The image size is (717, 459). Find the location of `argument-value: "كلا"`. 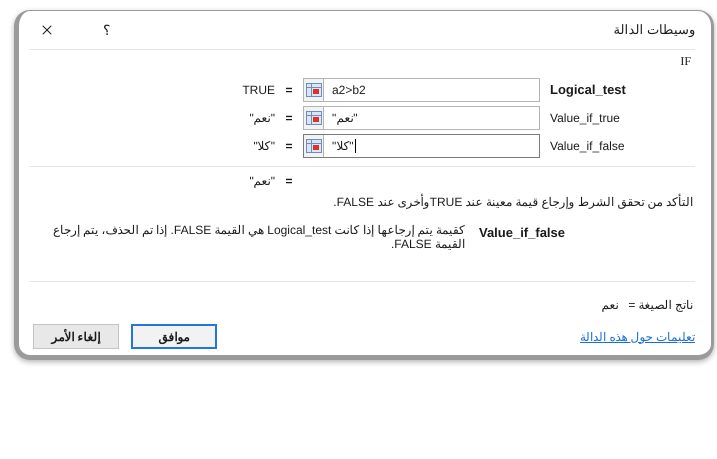

argument-value: "كلا" is located at coordinates (343, 146).